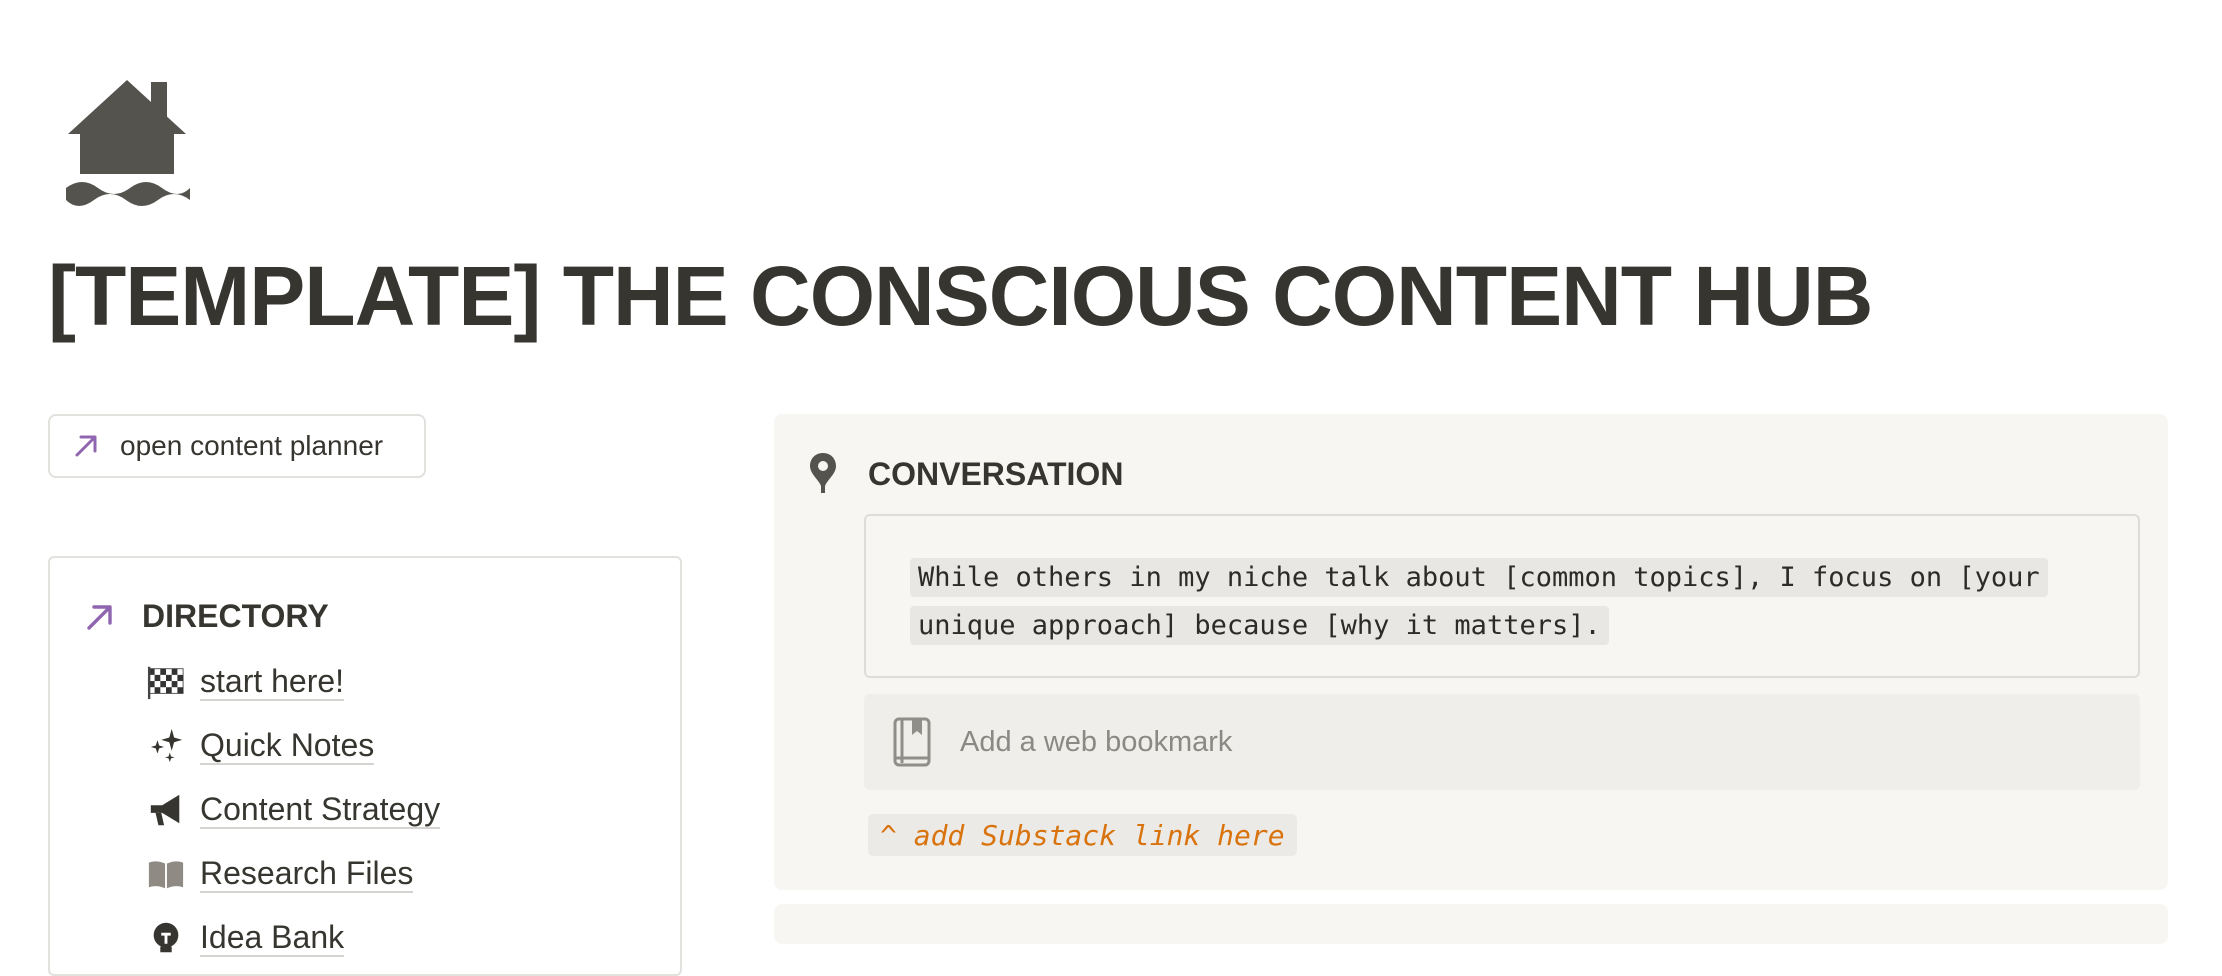  I want to click on page-title: [TEMPLATE] THE CONSCIOUS CONTENT HUB, so click(960, 296).